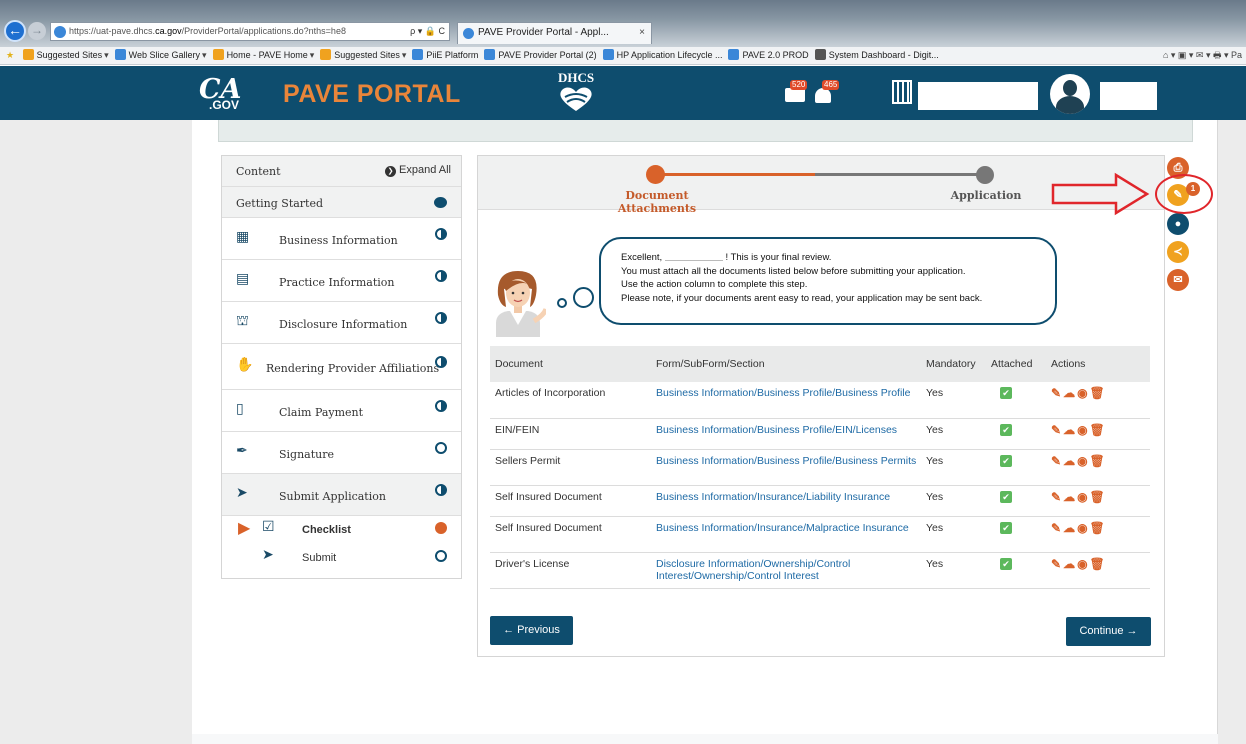 This screenshot has height=744, width=1246. Describe the element at coordinates (1070, 94) in the screenshot. I see `avatar` at that location.